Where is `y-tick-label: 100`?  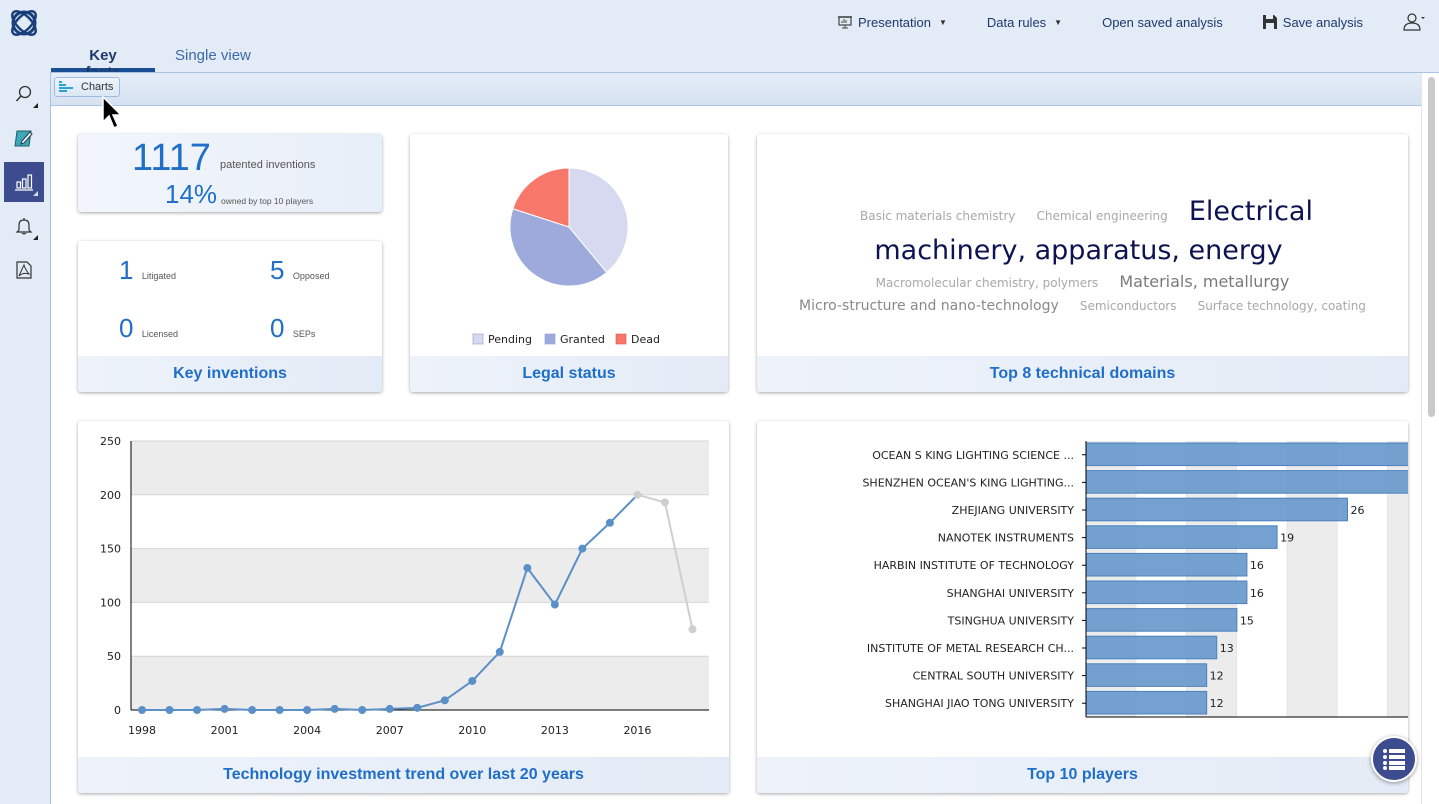 y-tick-label: 100 is located at coordinates (110, 602).